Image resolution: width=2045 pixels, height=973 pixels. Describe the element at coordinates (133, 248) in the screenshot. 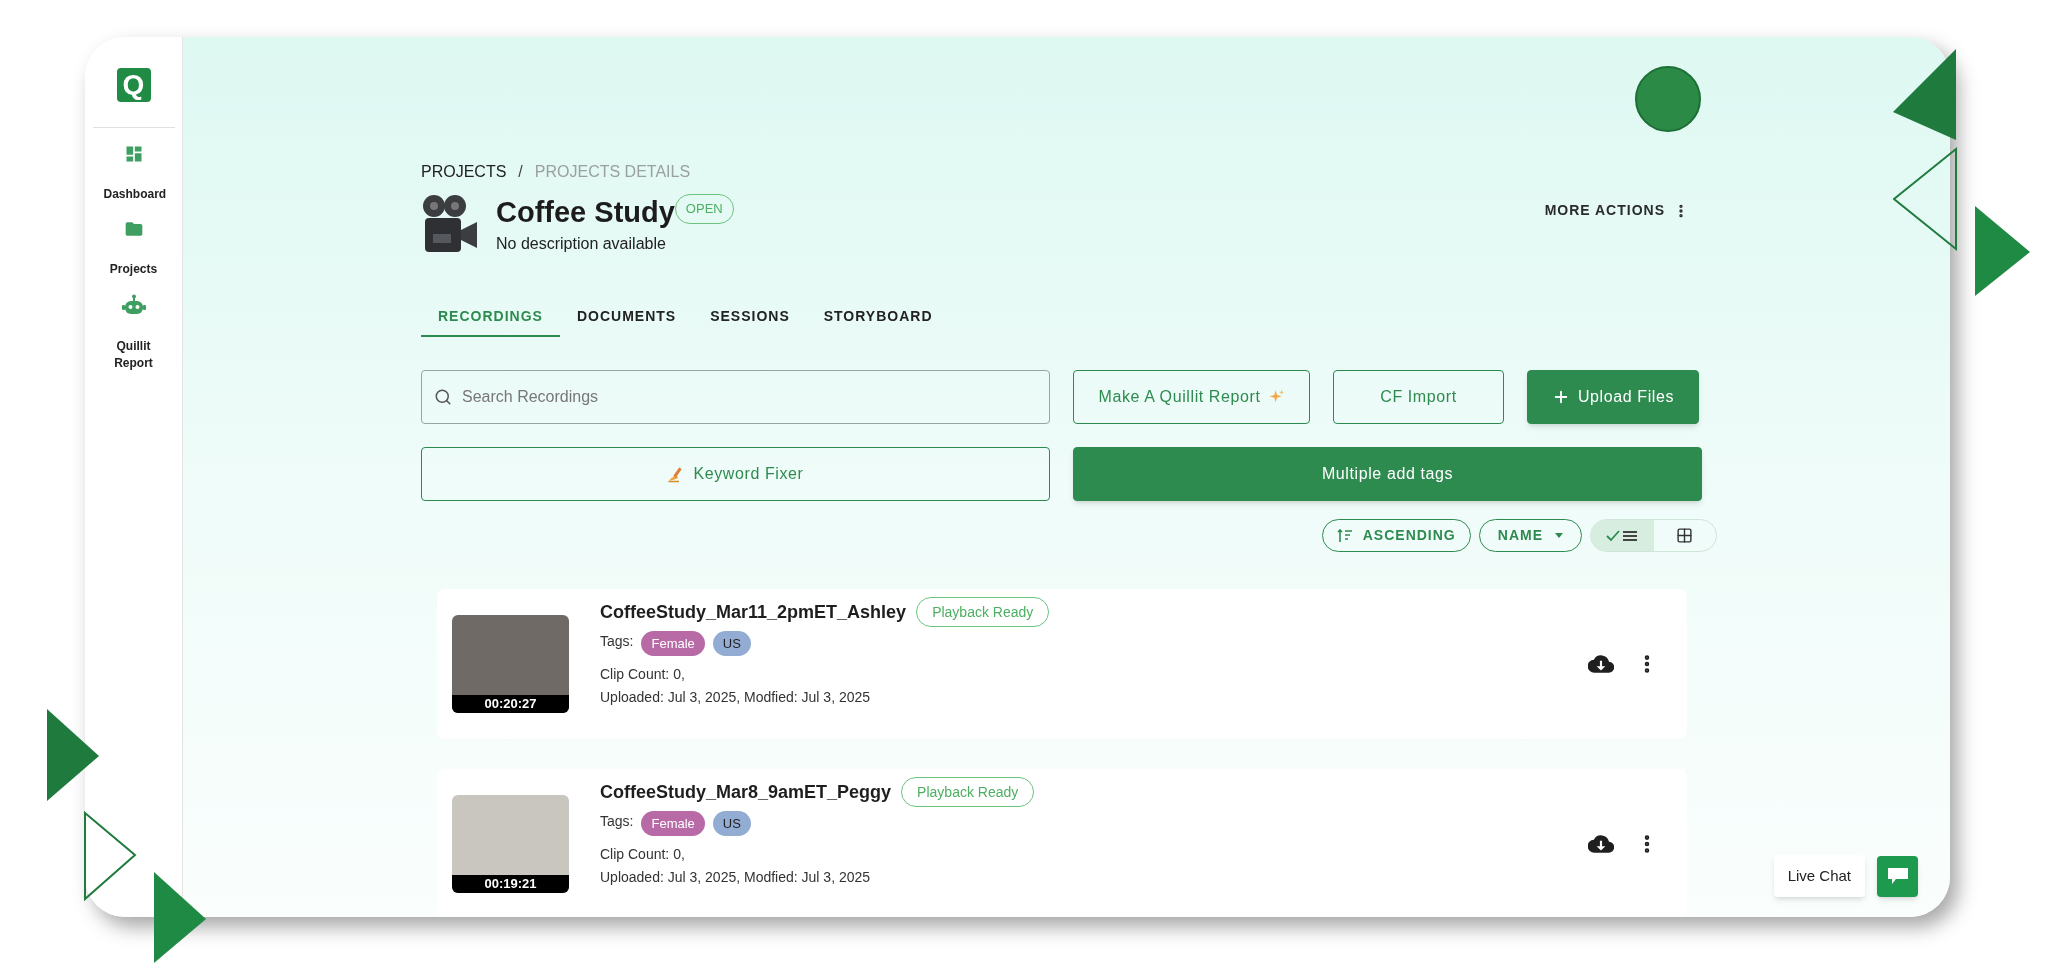

I see `sidebar-nav-item: Projects` at that location.